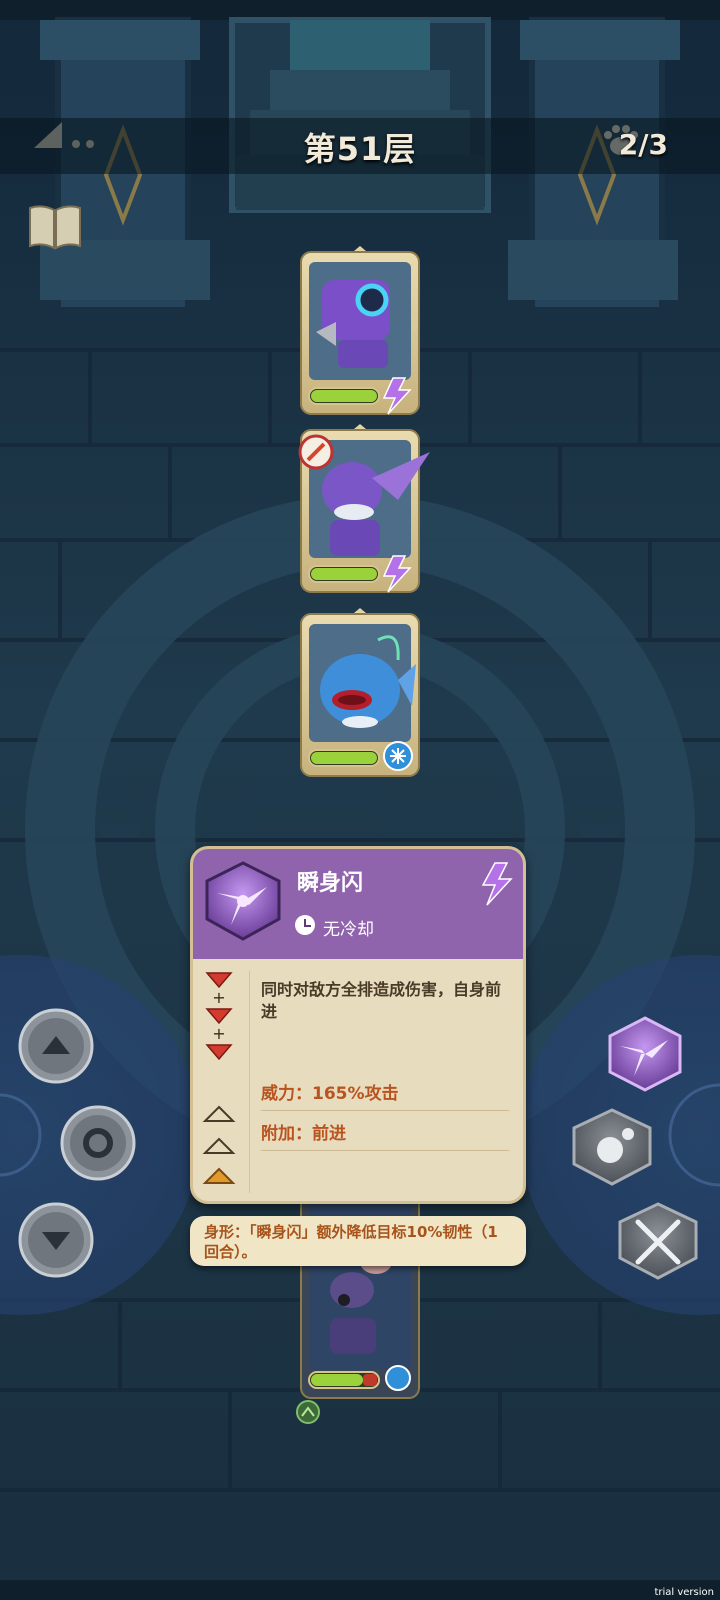 This screenshot has height=1600, width=720. What do you see at coordinates (360, 330) in the screenshot?
I see `enemy-card-drill-robot` at bounding box center [360, 330].